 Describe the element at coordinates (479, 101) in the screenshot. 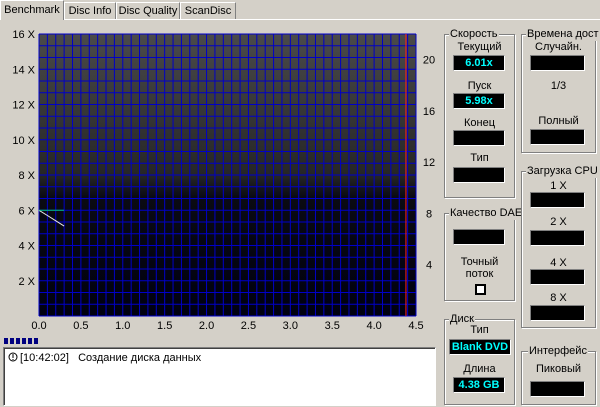

I see `speed-start-value: 5.98x` at that location.